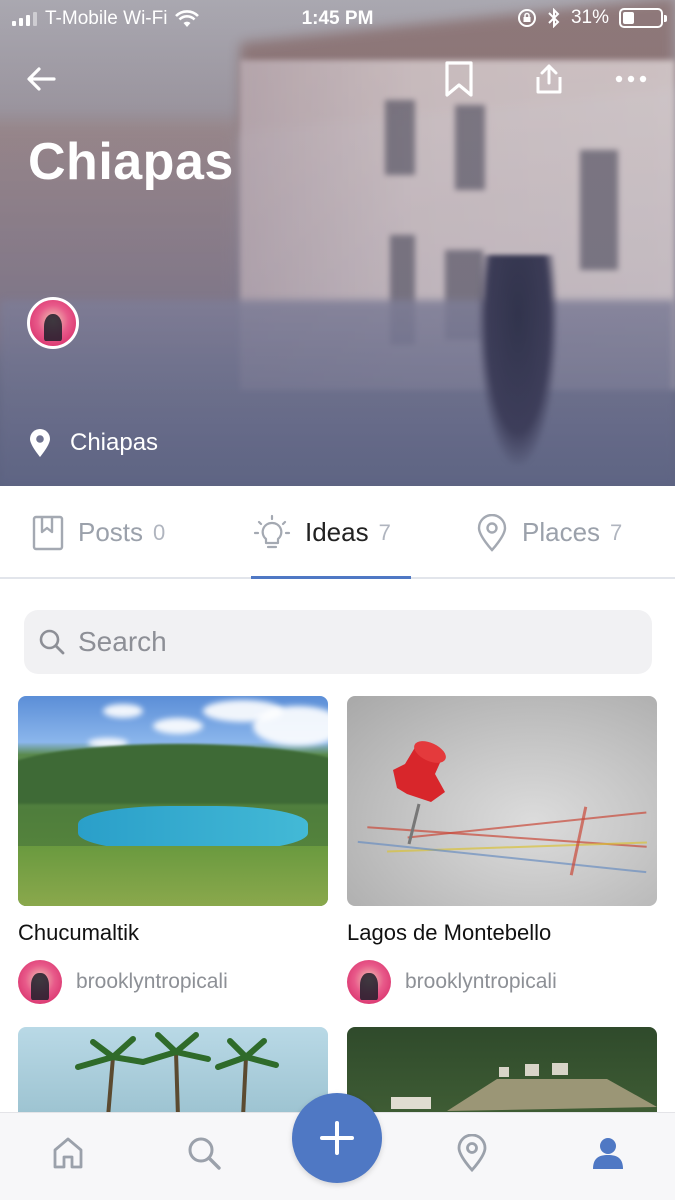 This screenshot has height=1200, width=675. I want to click on person-icon, so click(608, 1153).